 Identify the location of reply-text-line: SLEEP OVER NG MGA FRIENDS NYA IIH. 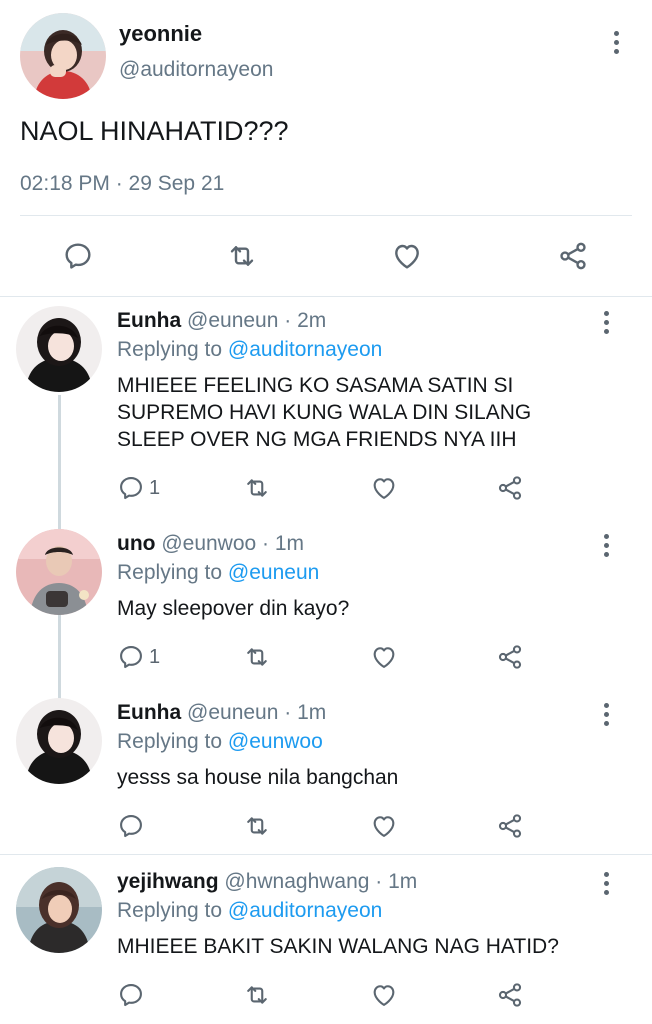
(317, 439).